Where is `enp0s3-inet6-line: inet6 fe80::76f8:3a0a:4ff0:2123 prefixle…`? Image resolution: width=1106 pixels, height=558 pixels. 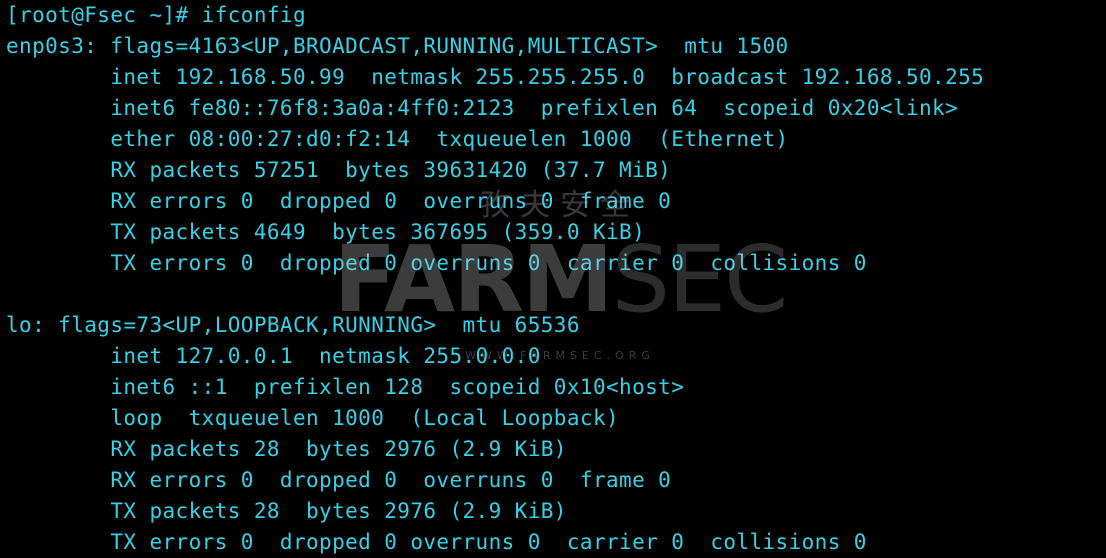 enp0s3-inet6-line: inet6 fe80::76f8:3a0a:4ff0:2123 prefixle… is located at coordinates (482, 108).